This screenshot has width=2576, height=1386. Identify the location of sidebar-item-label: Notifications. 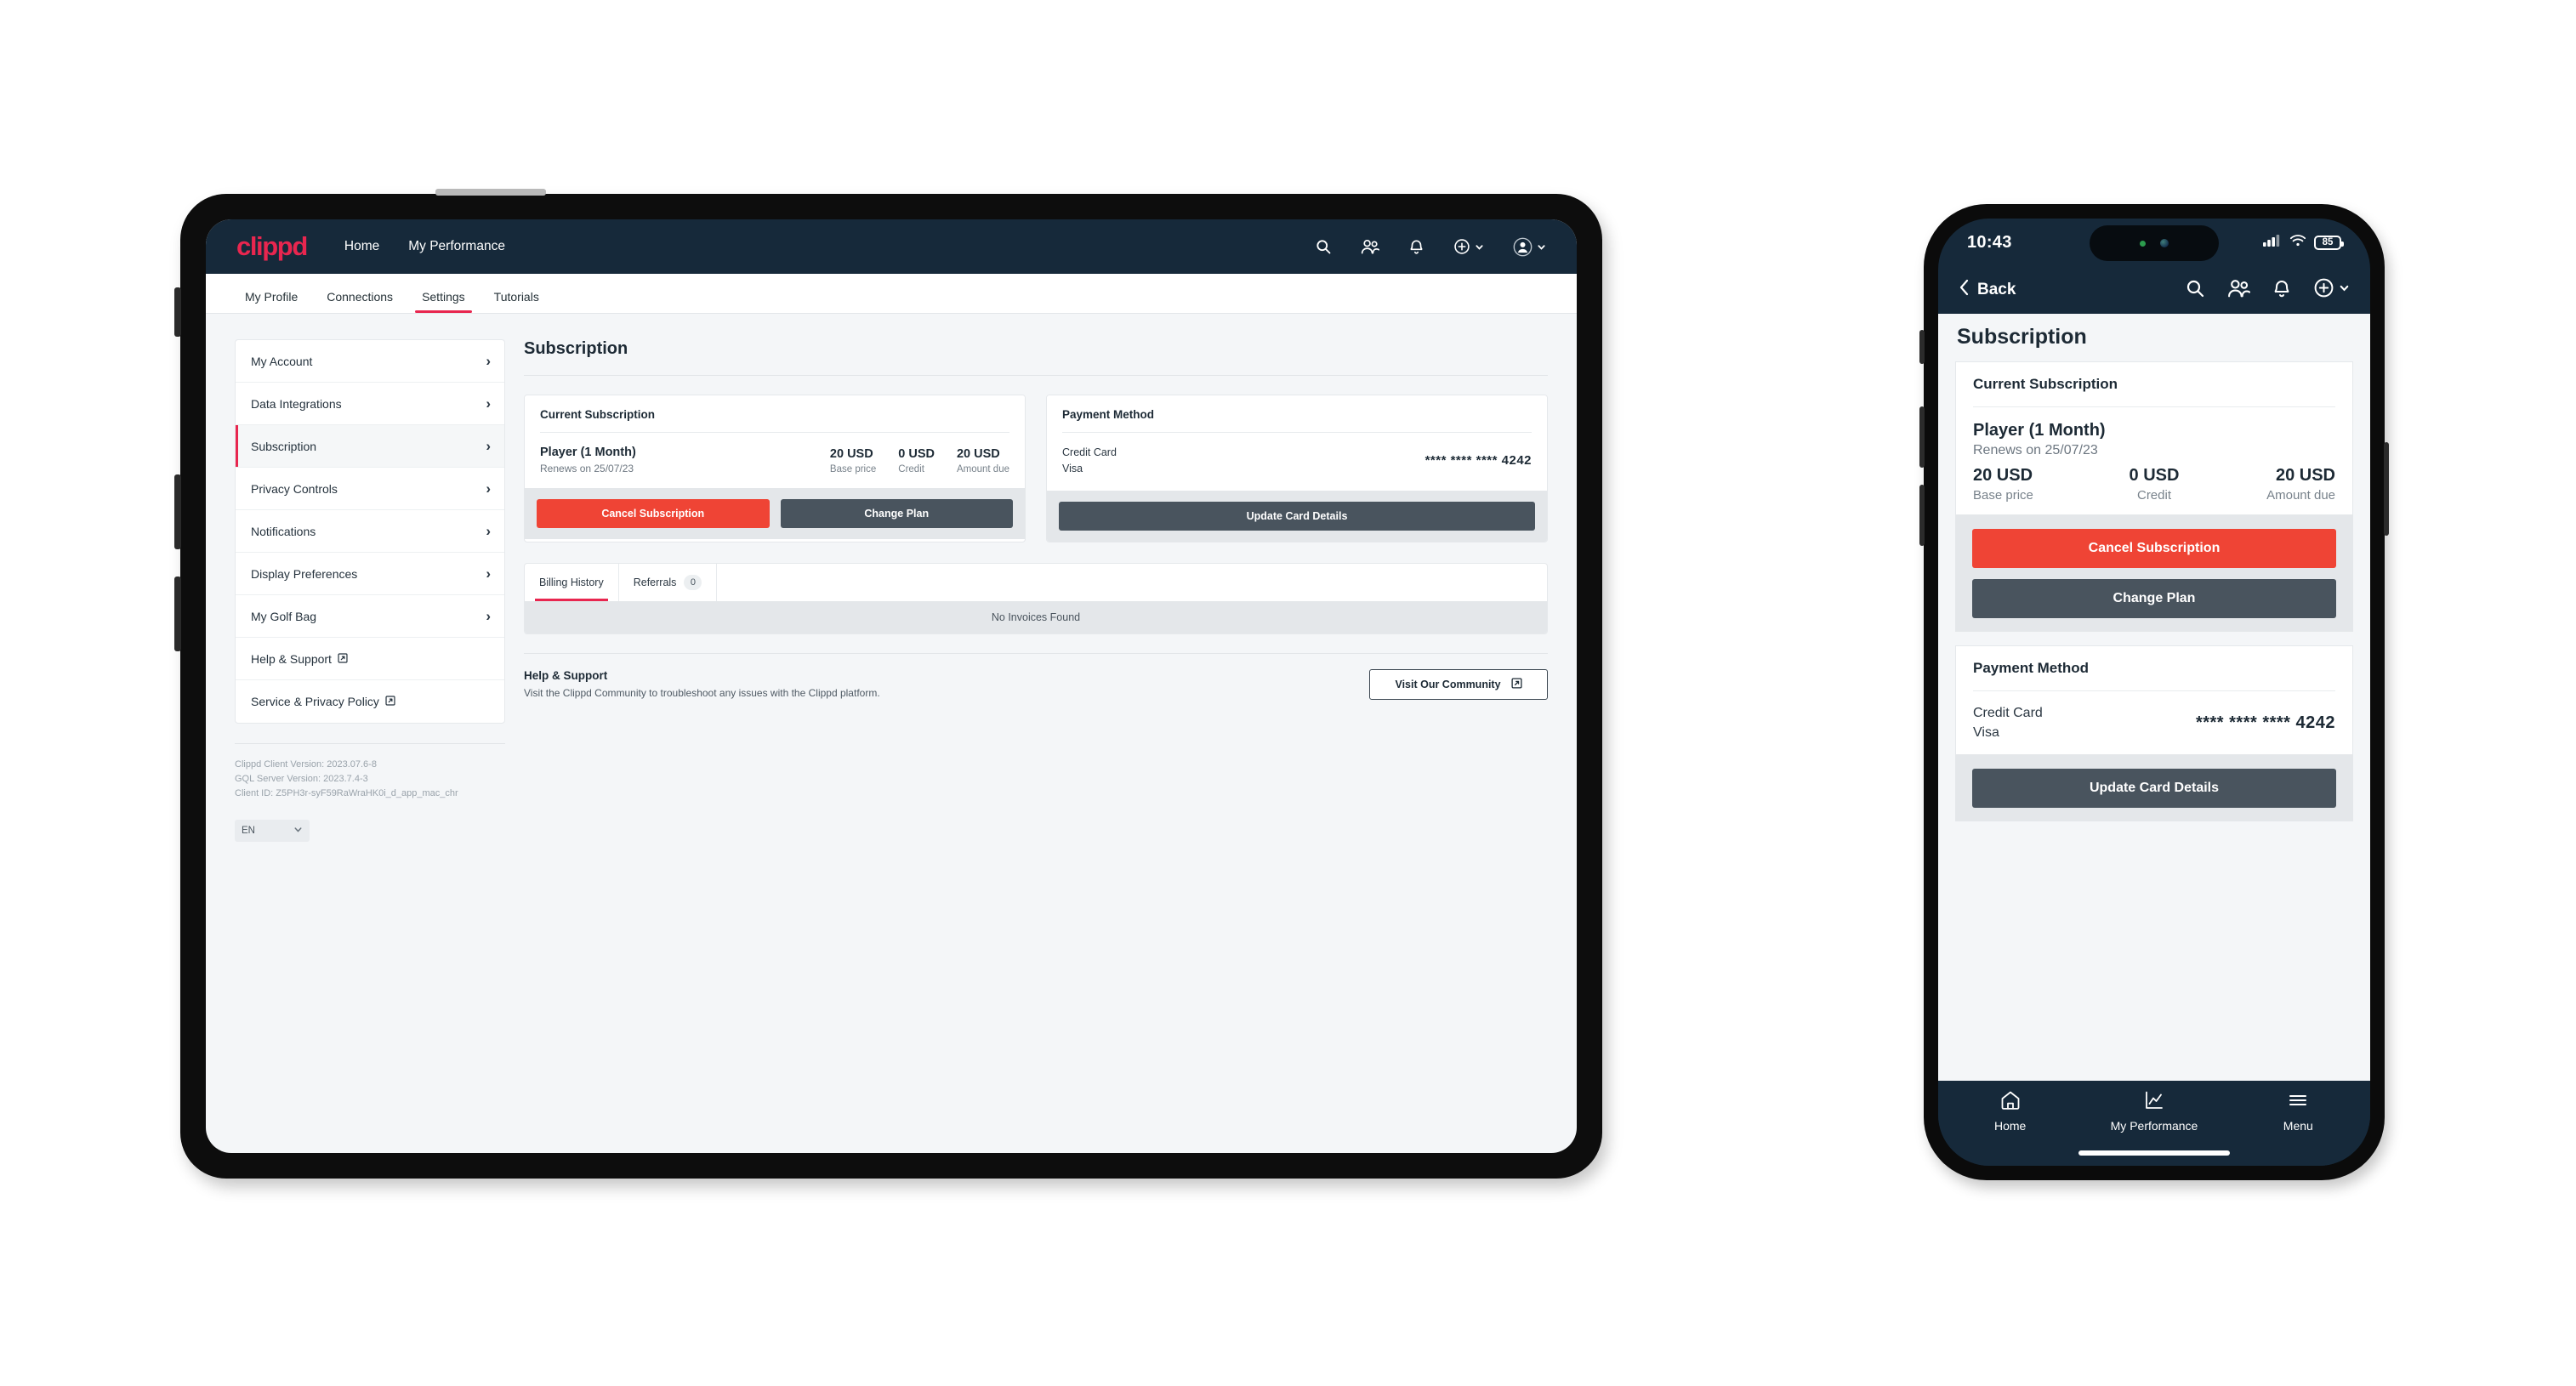
(283, 531).